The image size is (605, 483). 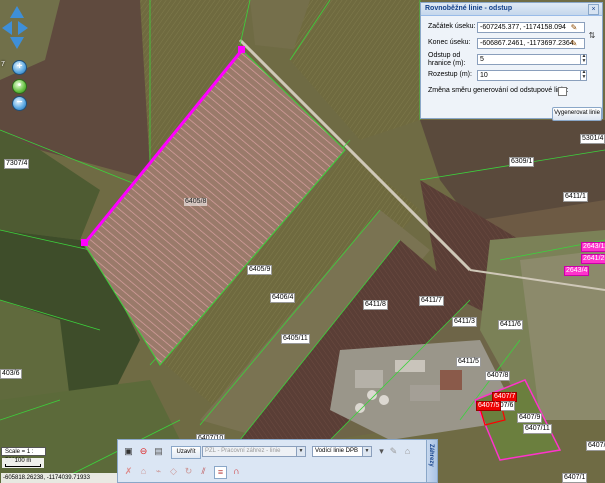 I want to click on end-label: Konec úseku:, so click(x=449, y=42).